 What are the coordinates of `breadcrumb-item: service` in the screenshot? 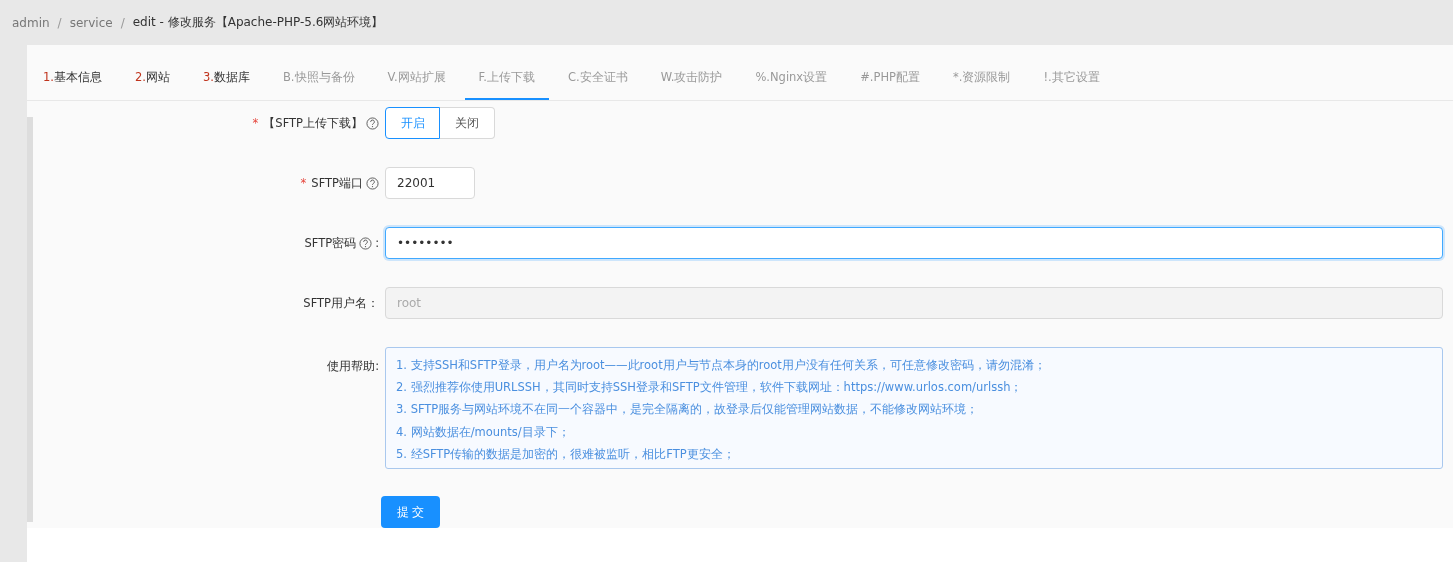 It's located at (91, 22).